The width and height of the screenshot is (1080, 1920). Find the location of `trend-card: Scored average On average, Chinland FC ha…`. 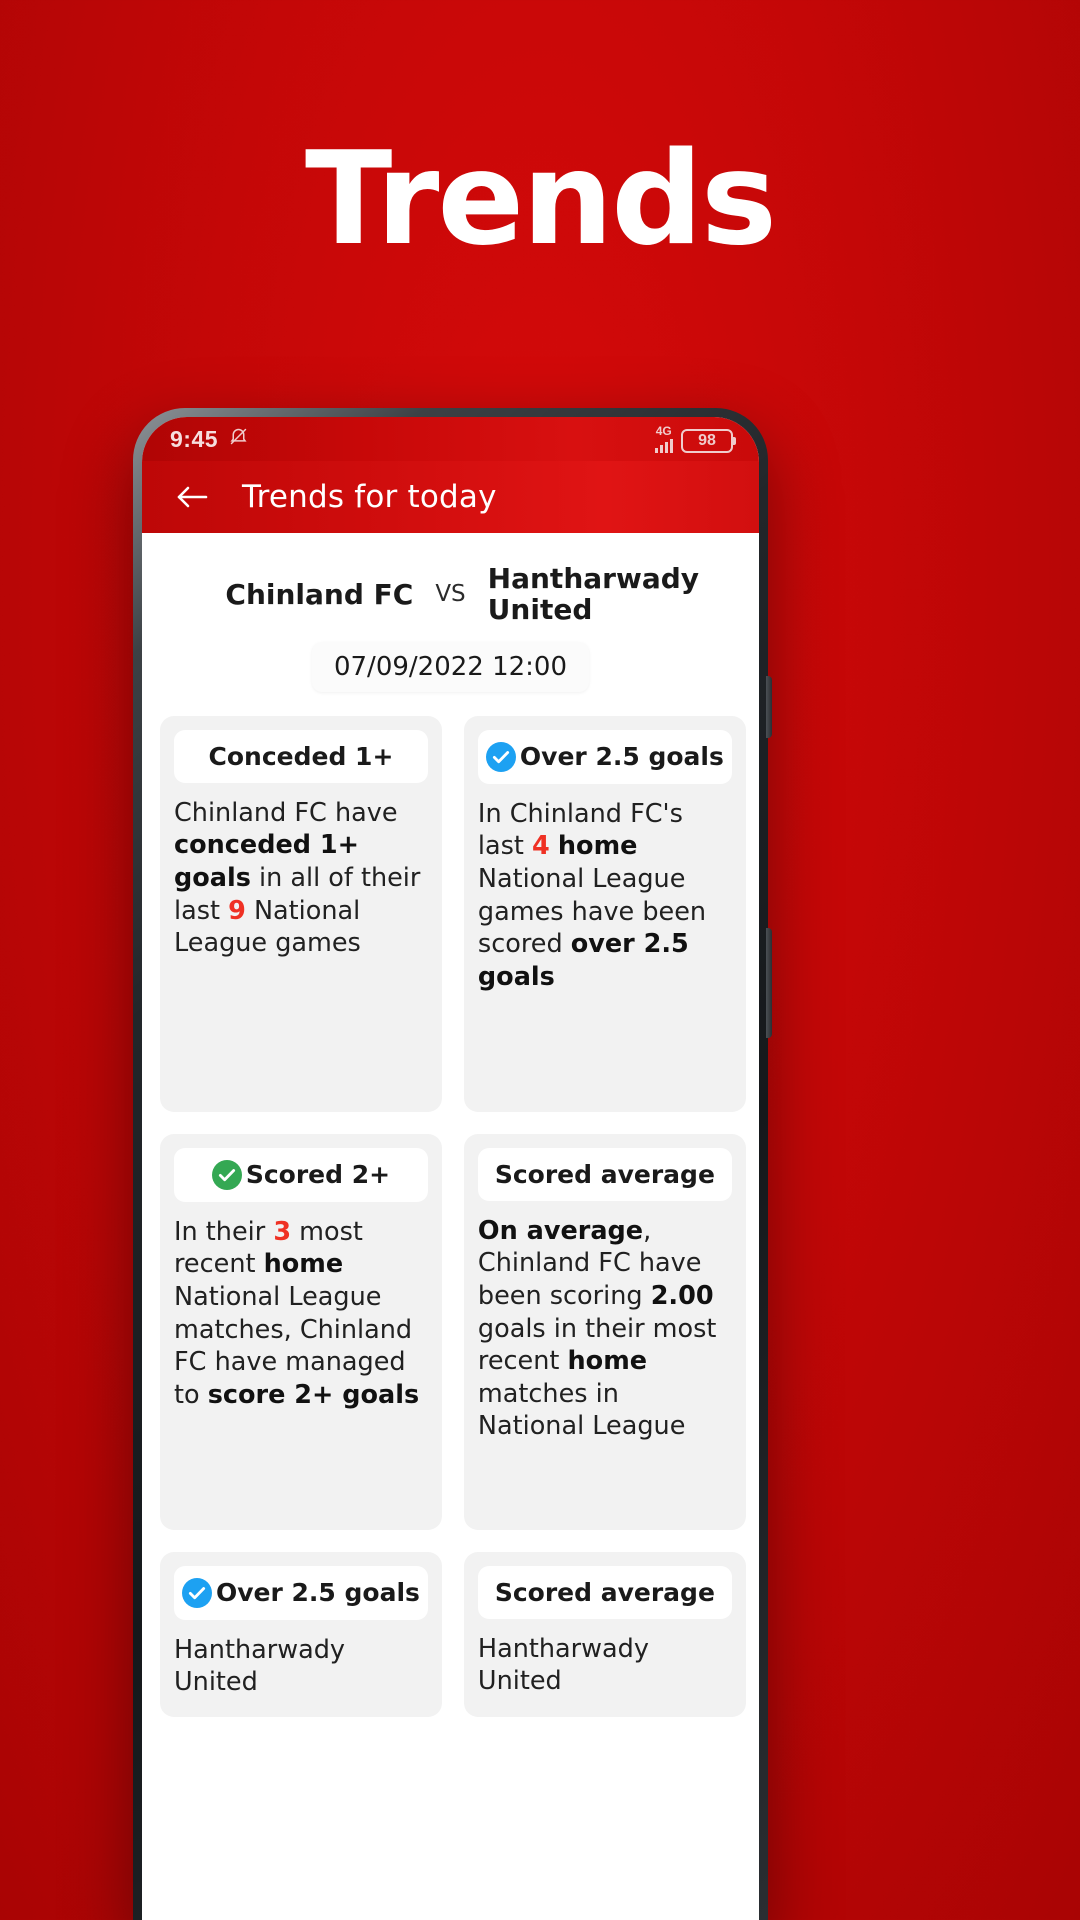

trend-card: Scored average On average, Chinland FC ha… is located at coordinates (604, 1331).